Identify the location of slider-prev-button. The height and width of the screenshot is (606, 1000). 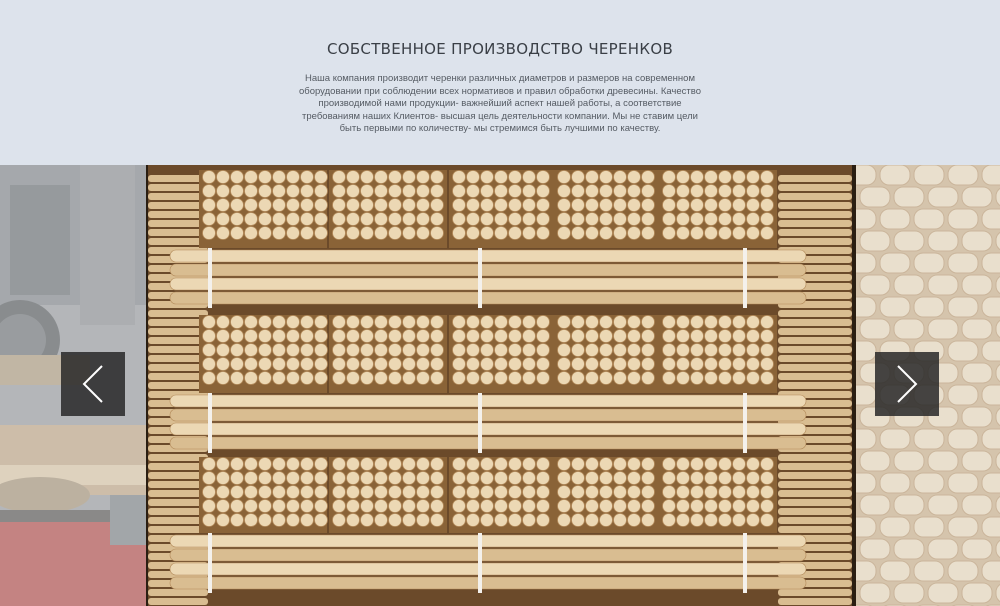
(93, 384).